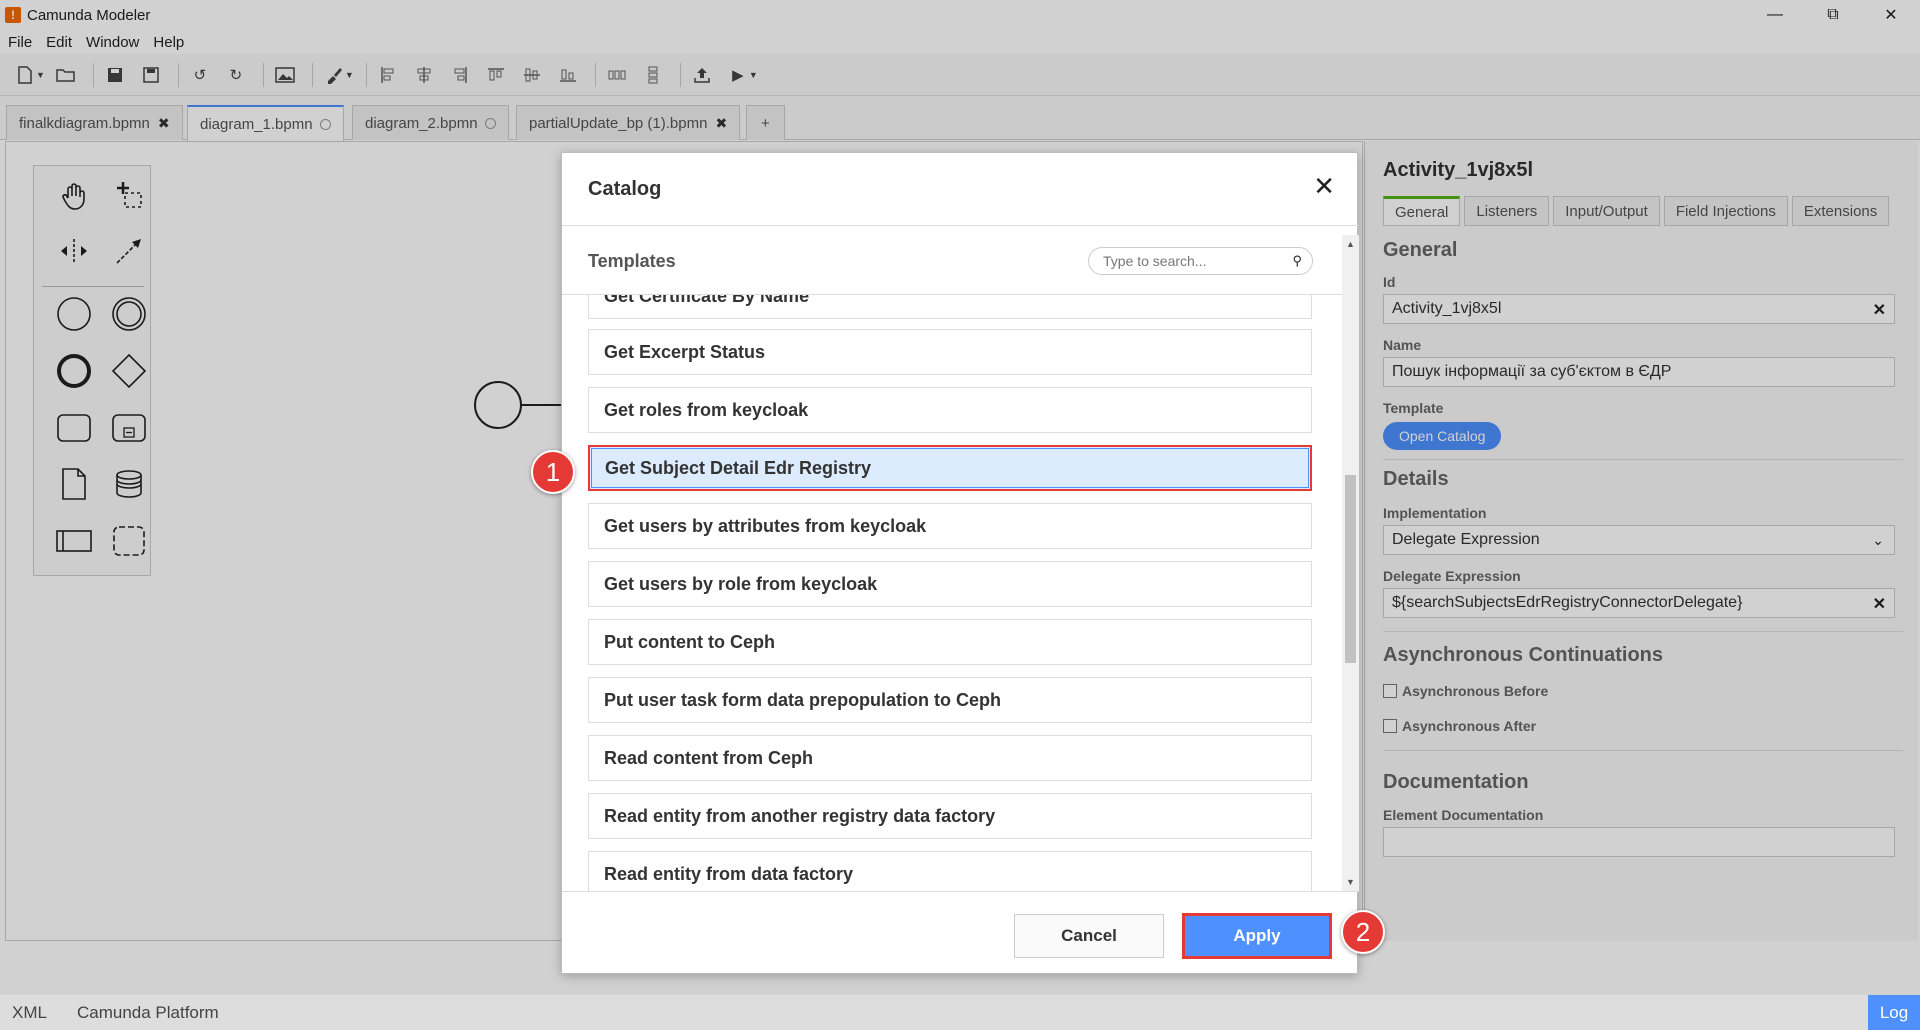  What do you see at coordinates (960, 1012) in the screenshot?
I see `status-bar: XML Camunda Platform Log` at bounding box center [960, 1012].